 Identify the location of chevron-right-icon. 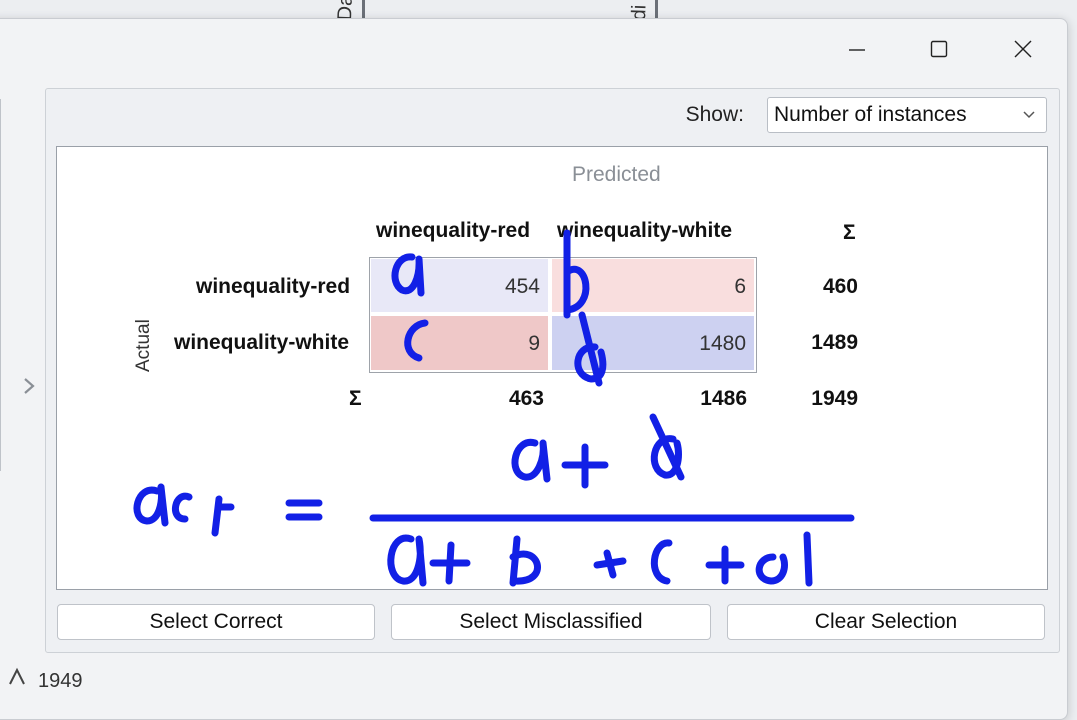
(29, 386).